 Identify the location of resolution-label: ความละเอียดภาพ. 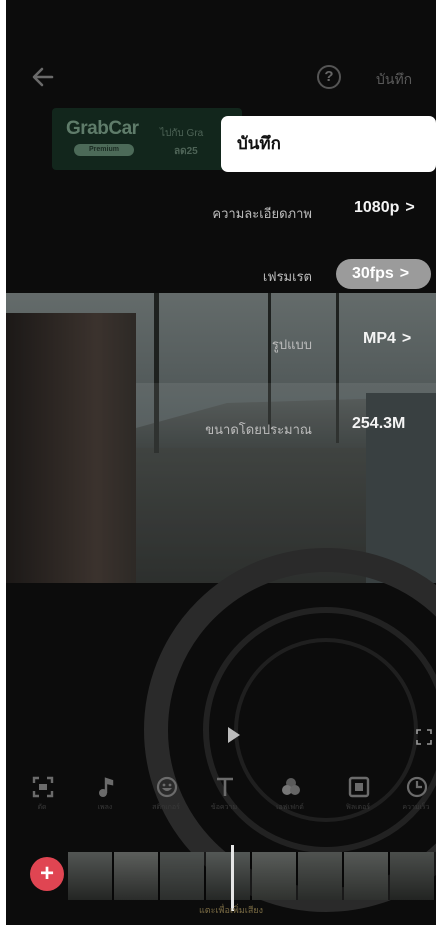
(262, 213).